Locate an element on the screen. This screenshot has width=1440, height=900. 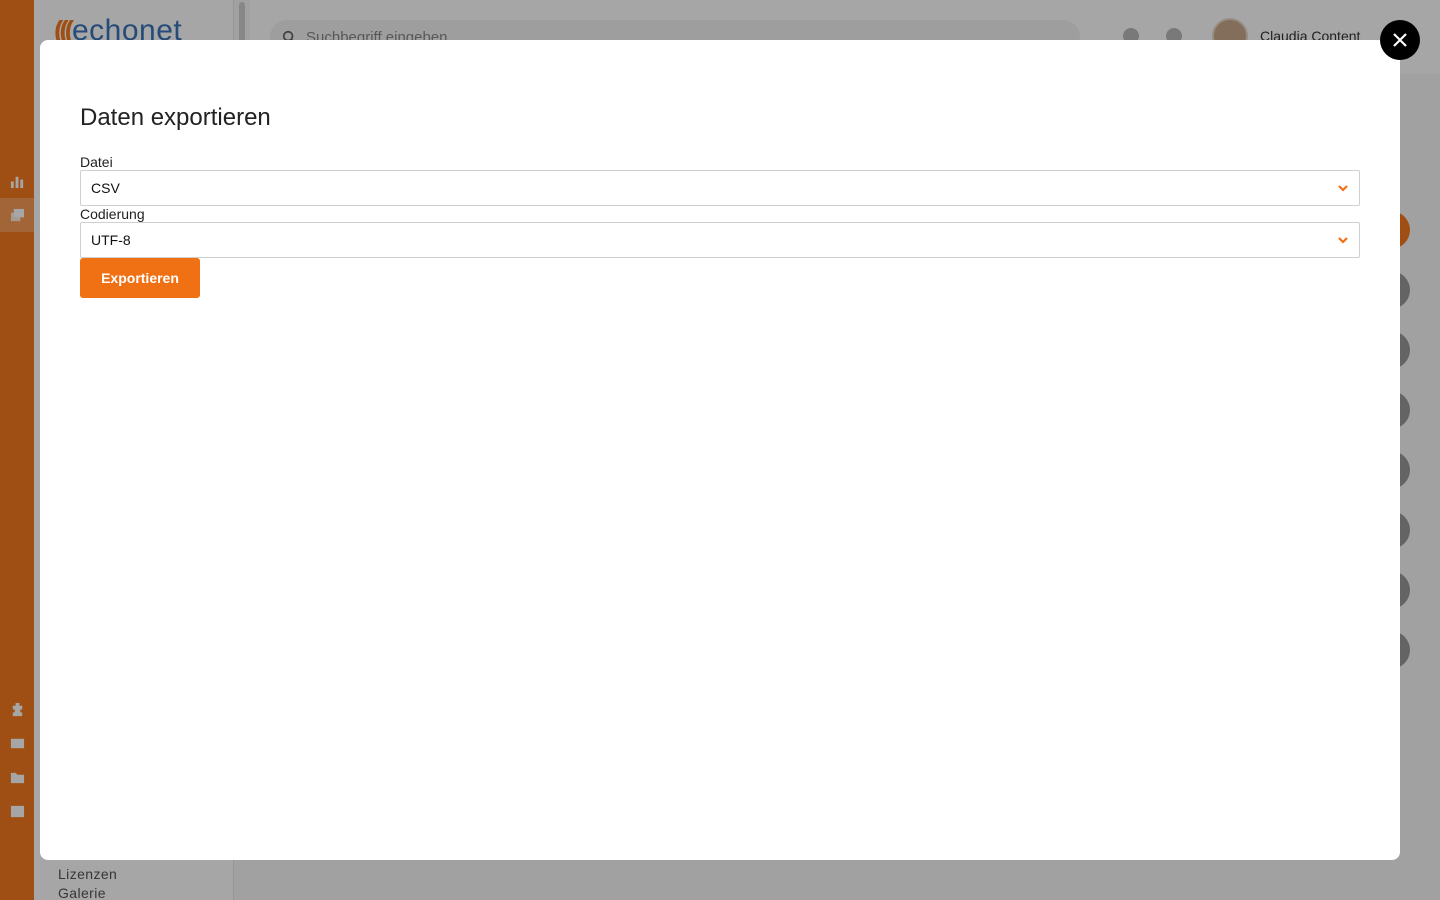
encoding-value: UTF-8 is located at coordinates (111, 240).